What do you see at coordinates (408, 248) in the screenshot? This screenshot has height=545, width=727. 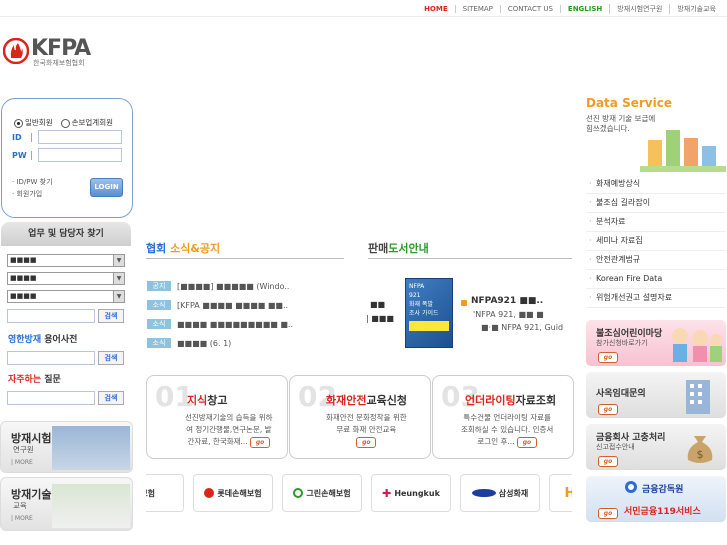 I see `books-title-b: 도서안내` at bounding box center [408, 248].